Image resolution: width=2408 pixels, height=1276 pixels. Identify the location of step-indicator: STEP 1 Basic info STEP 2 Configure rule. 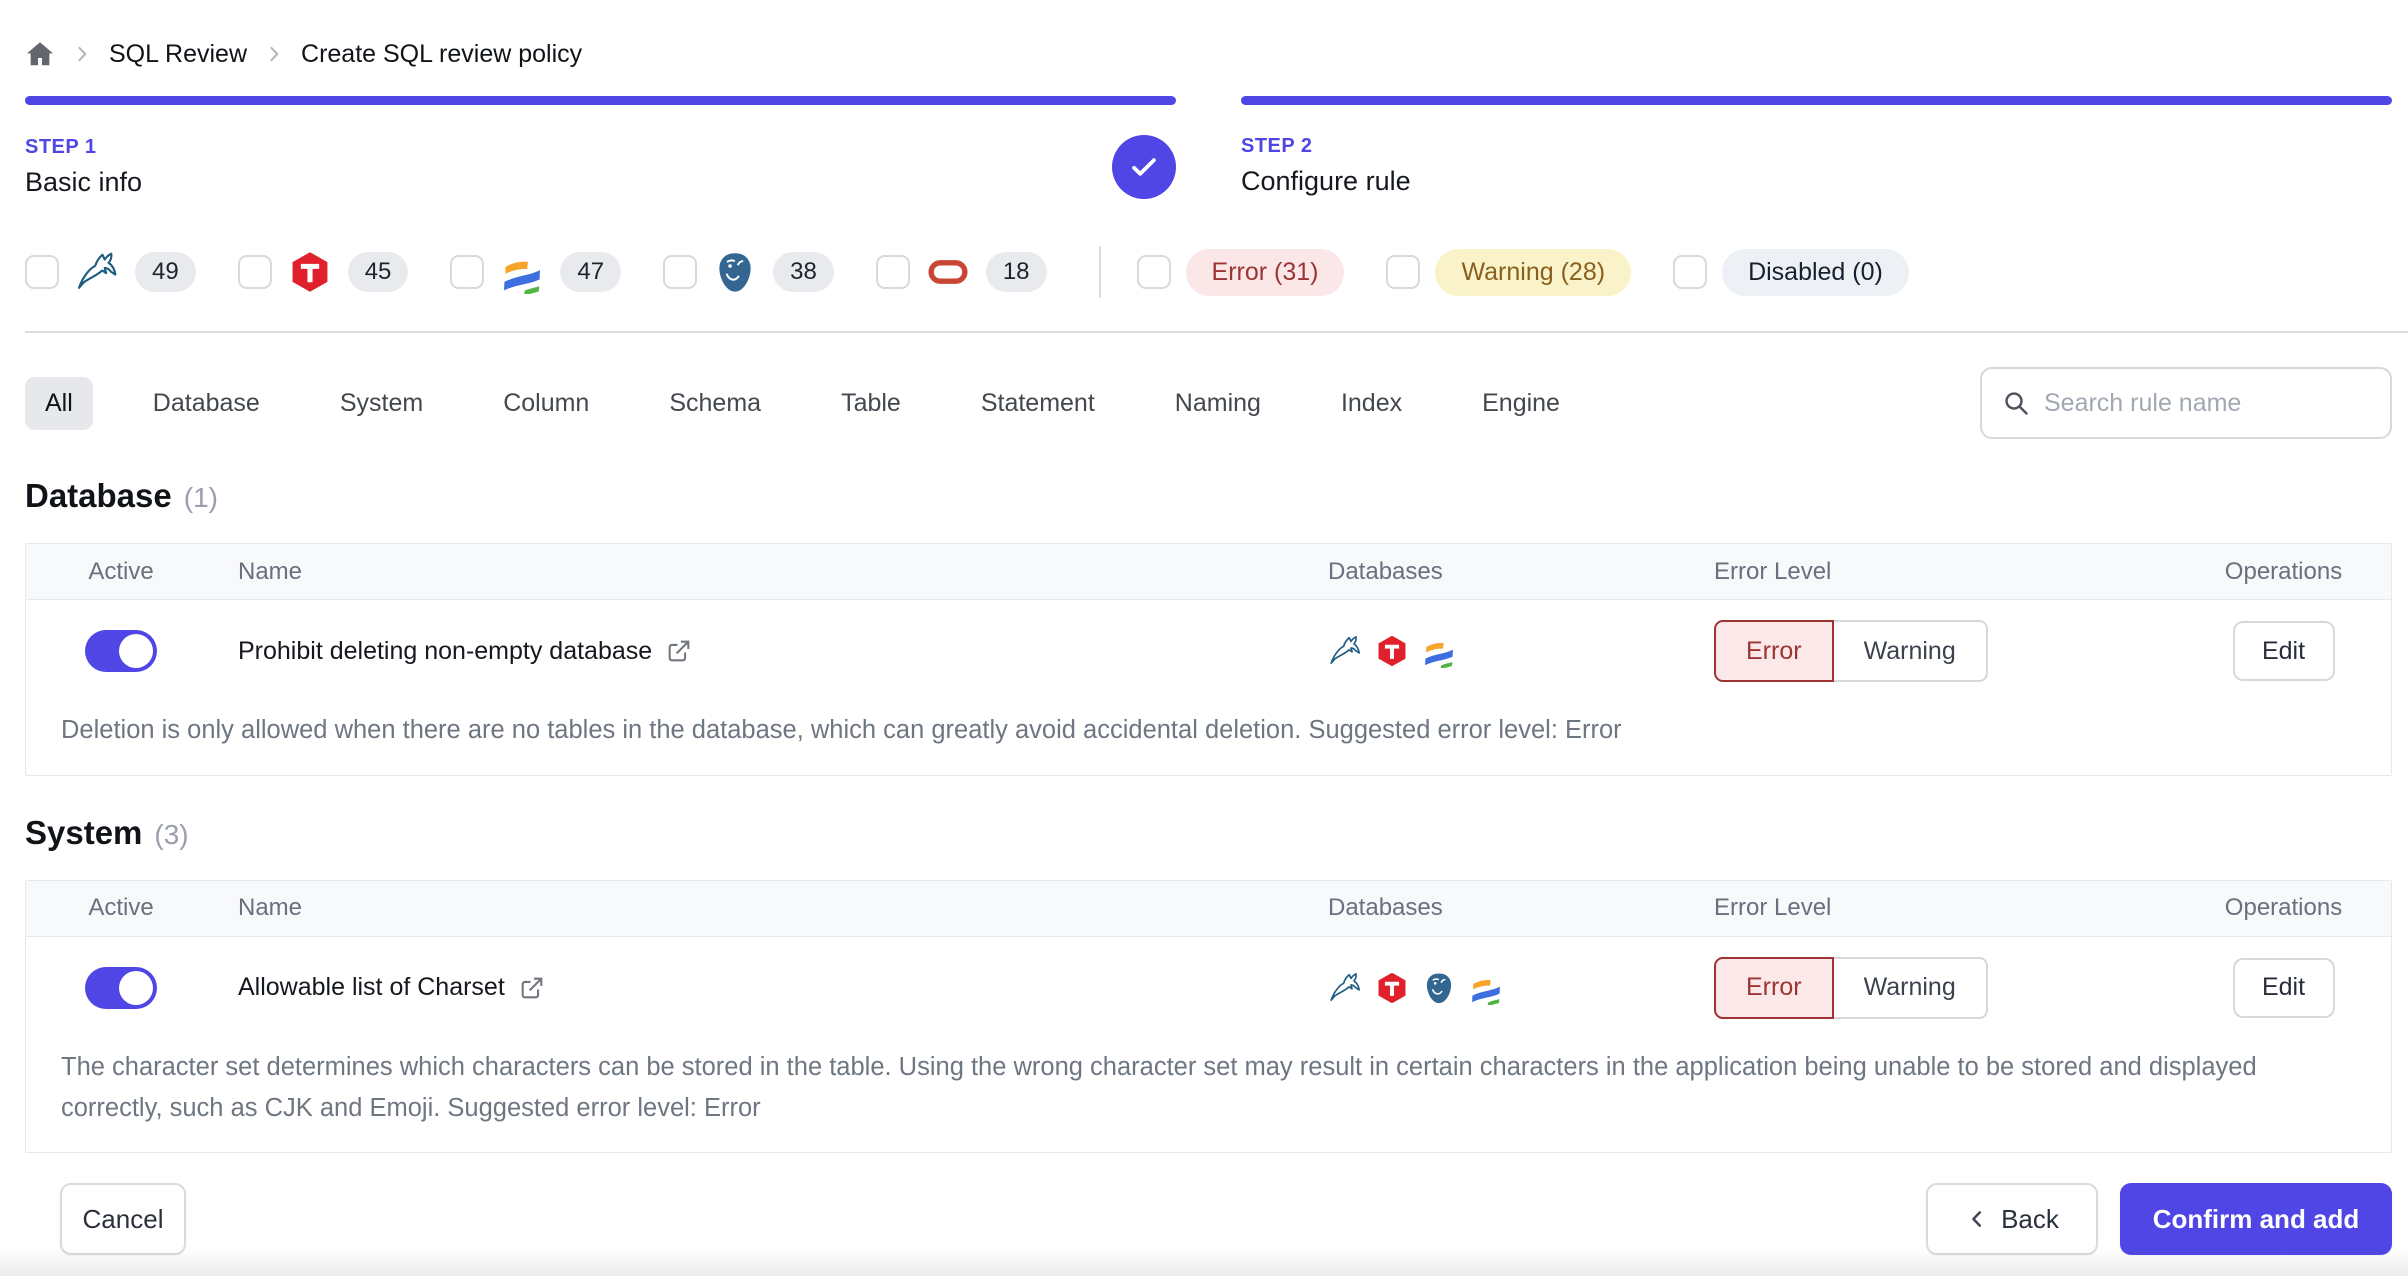
(1204, 138).